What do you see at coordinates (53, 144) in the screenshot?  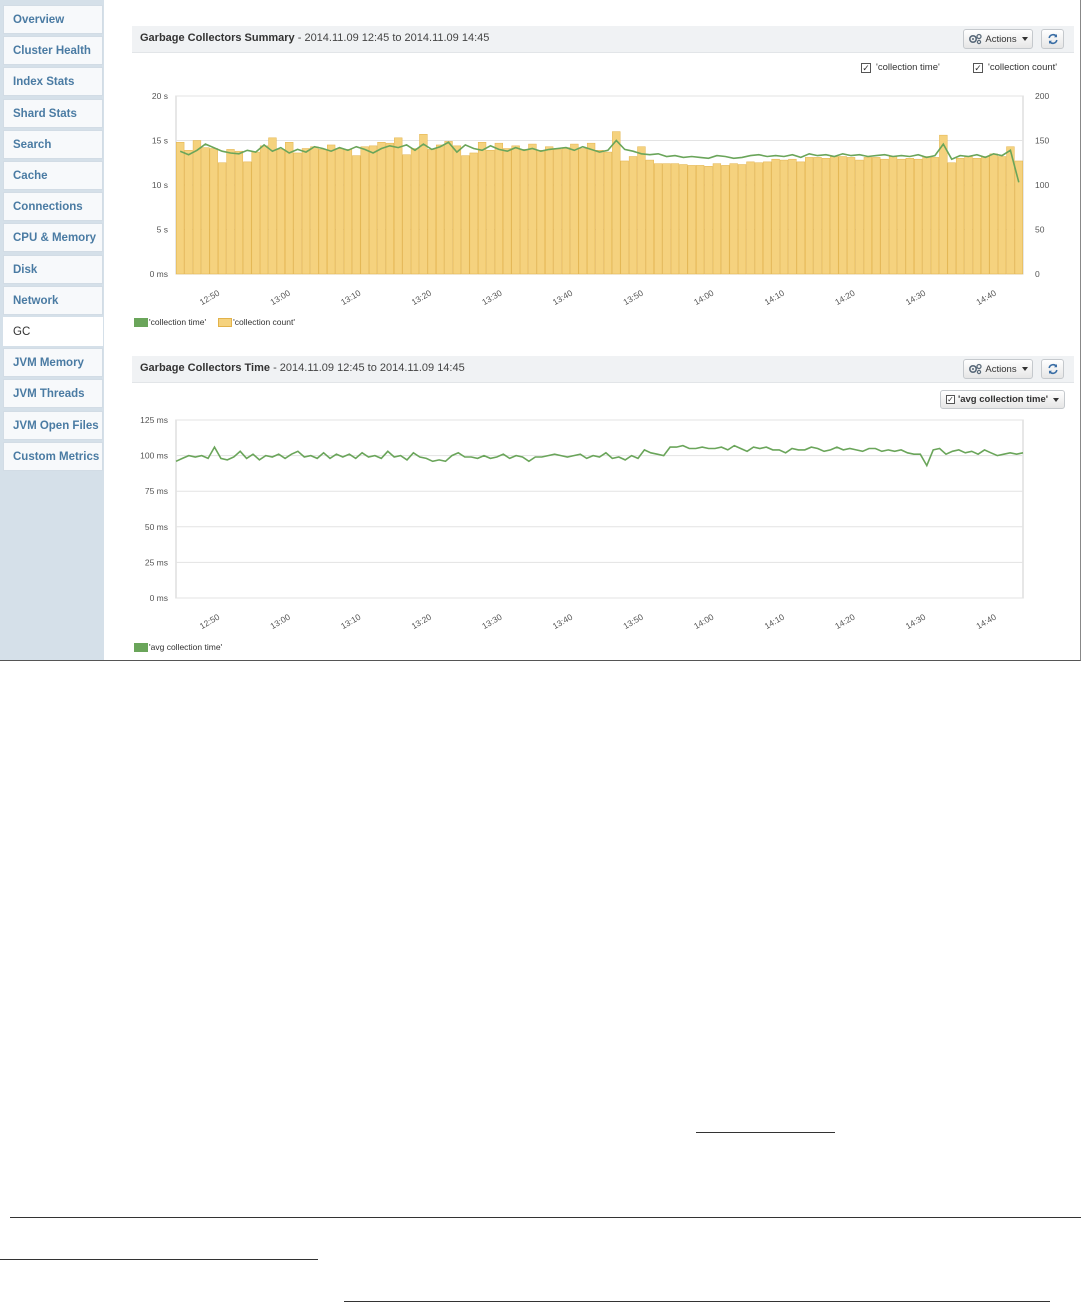 I see `sidebar-item-search: Search` at bounding box center [53, 144].